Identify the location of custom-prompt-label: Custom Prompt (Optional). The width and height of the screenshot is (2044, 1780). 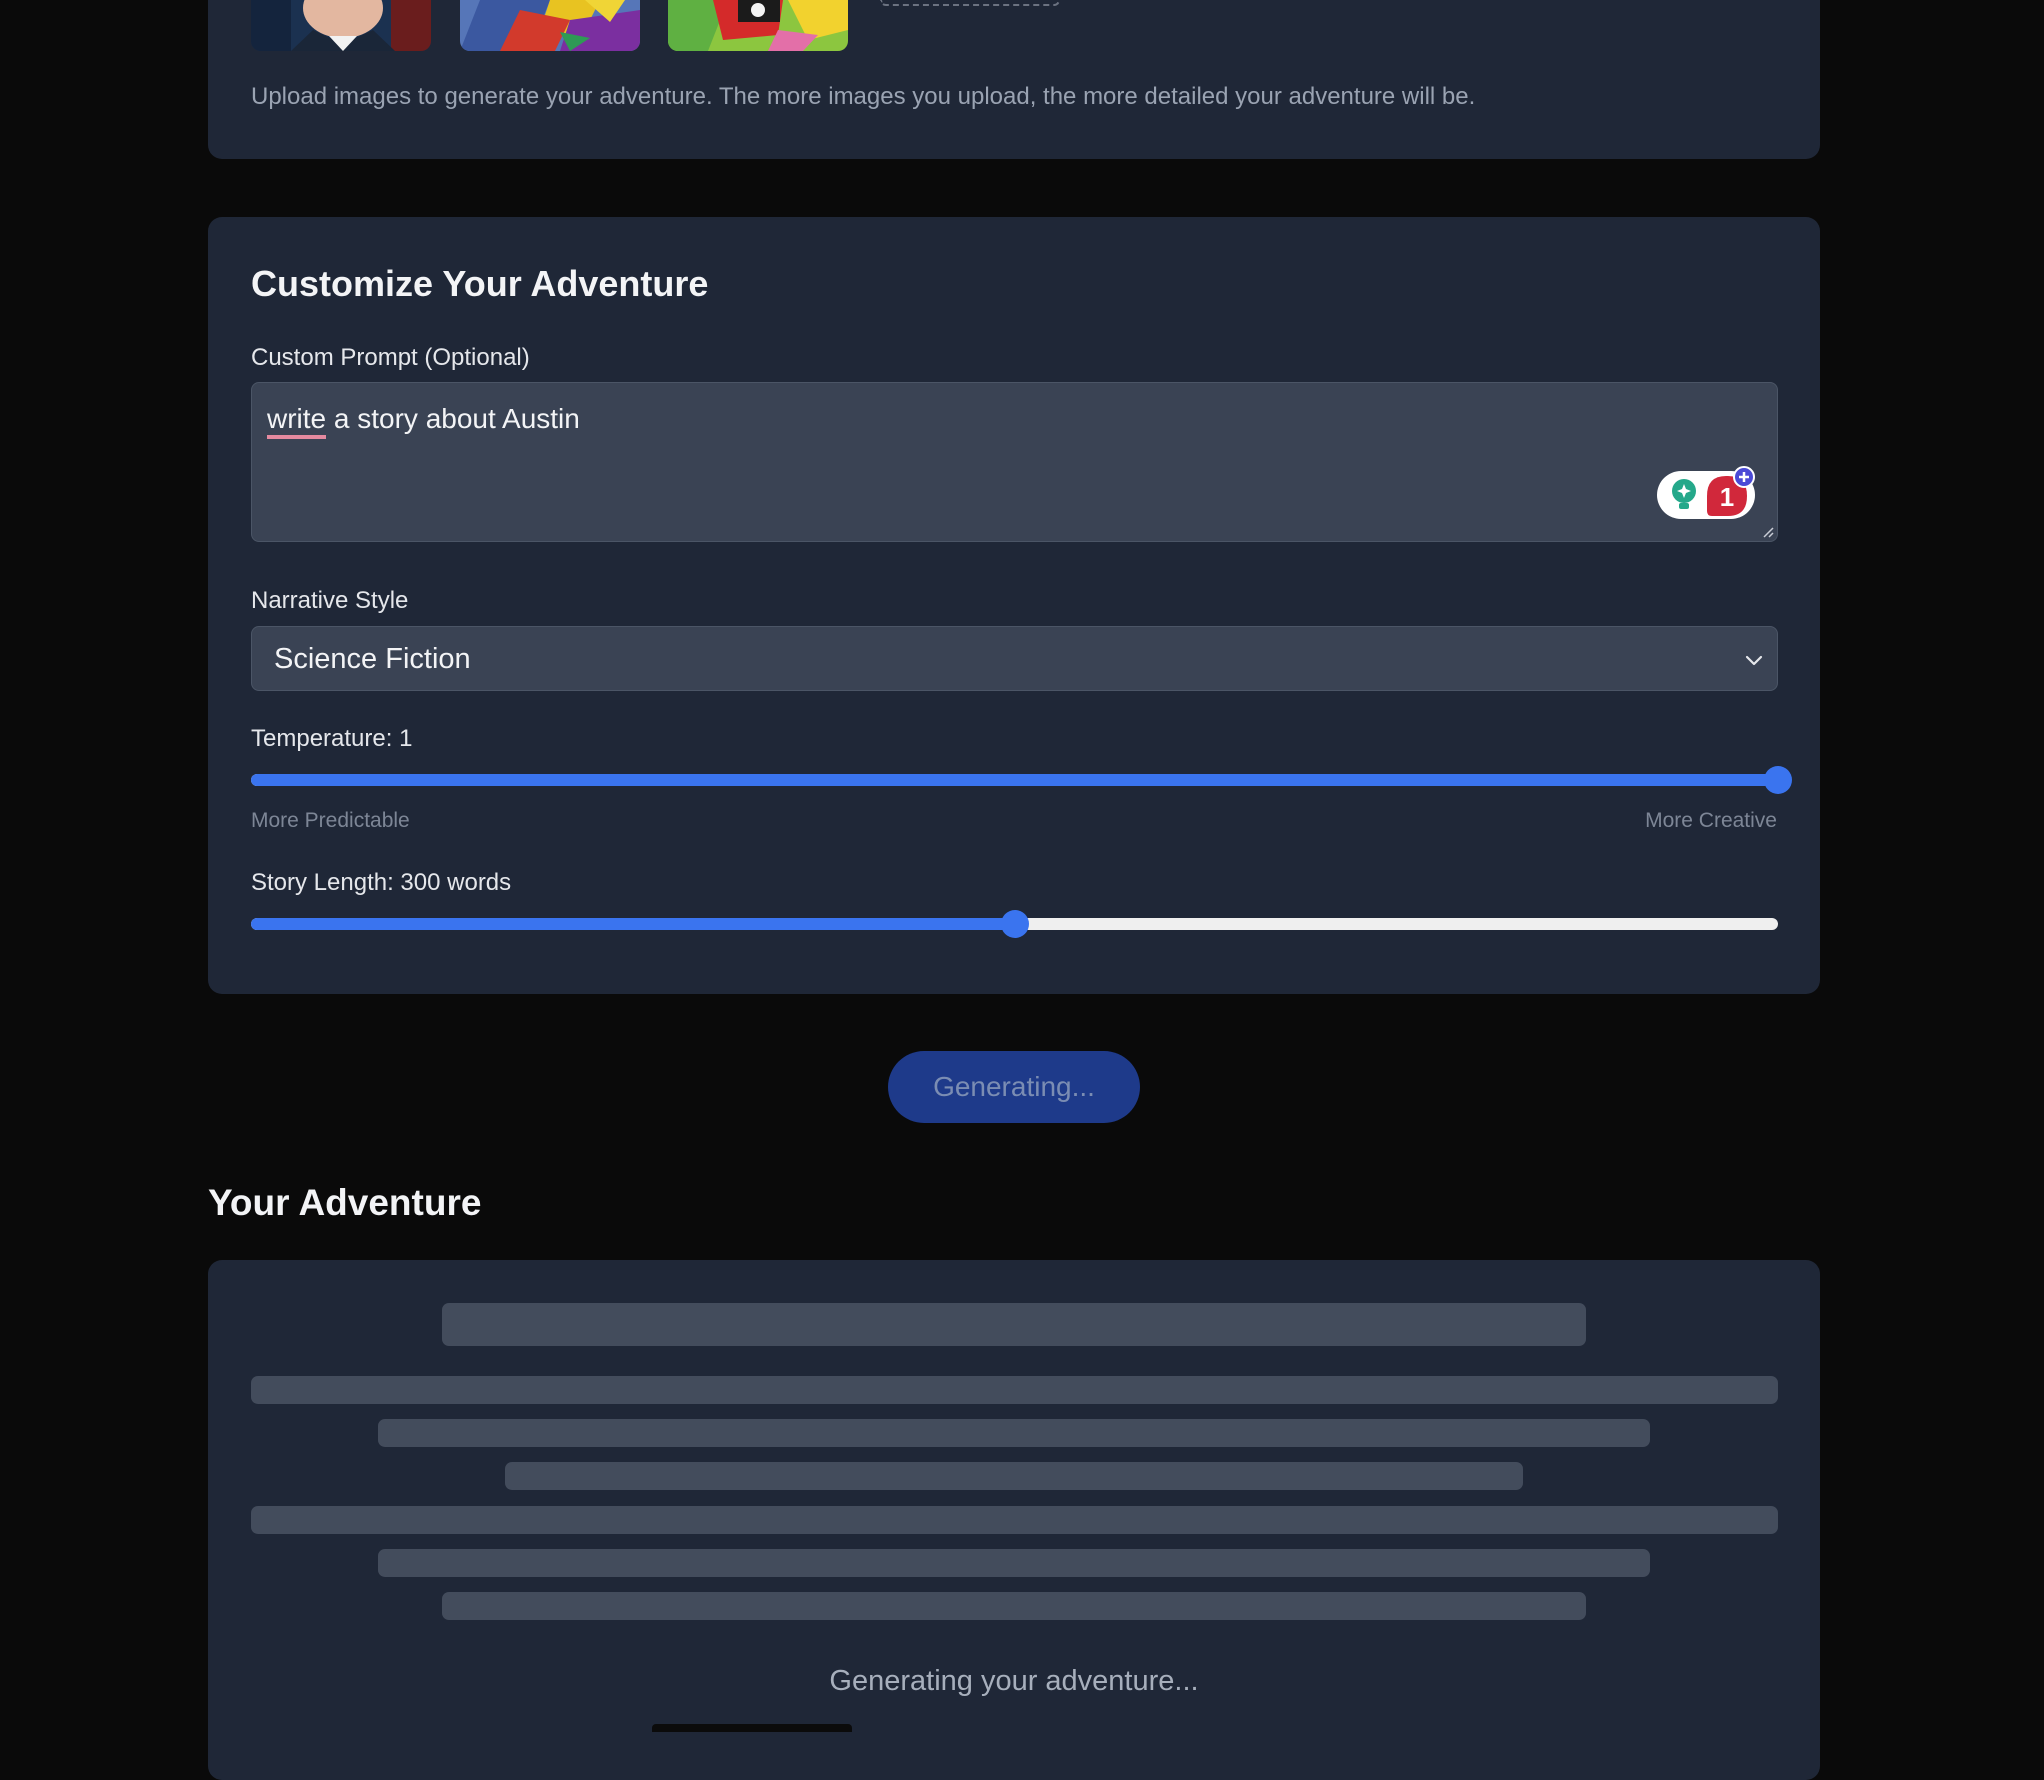
(390, 357).